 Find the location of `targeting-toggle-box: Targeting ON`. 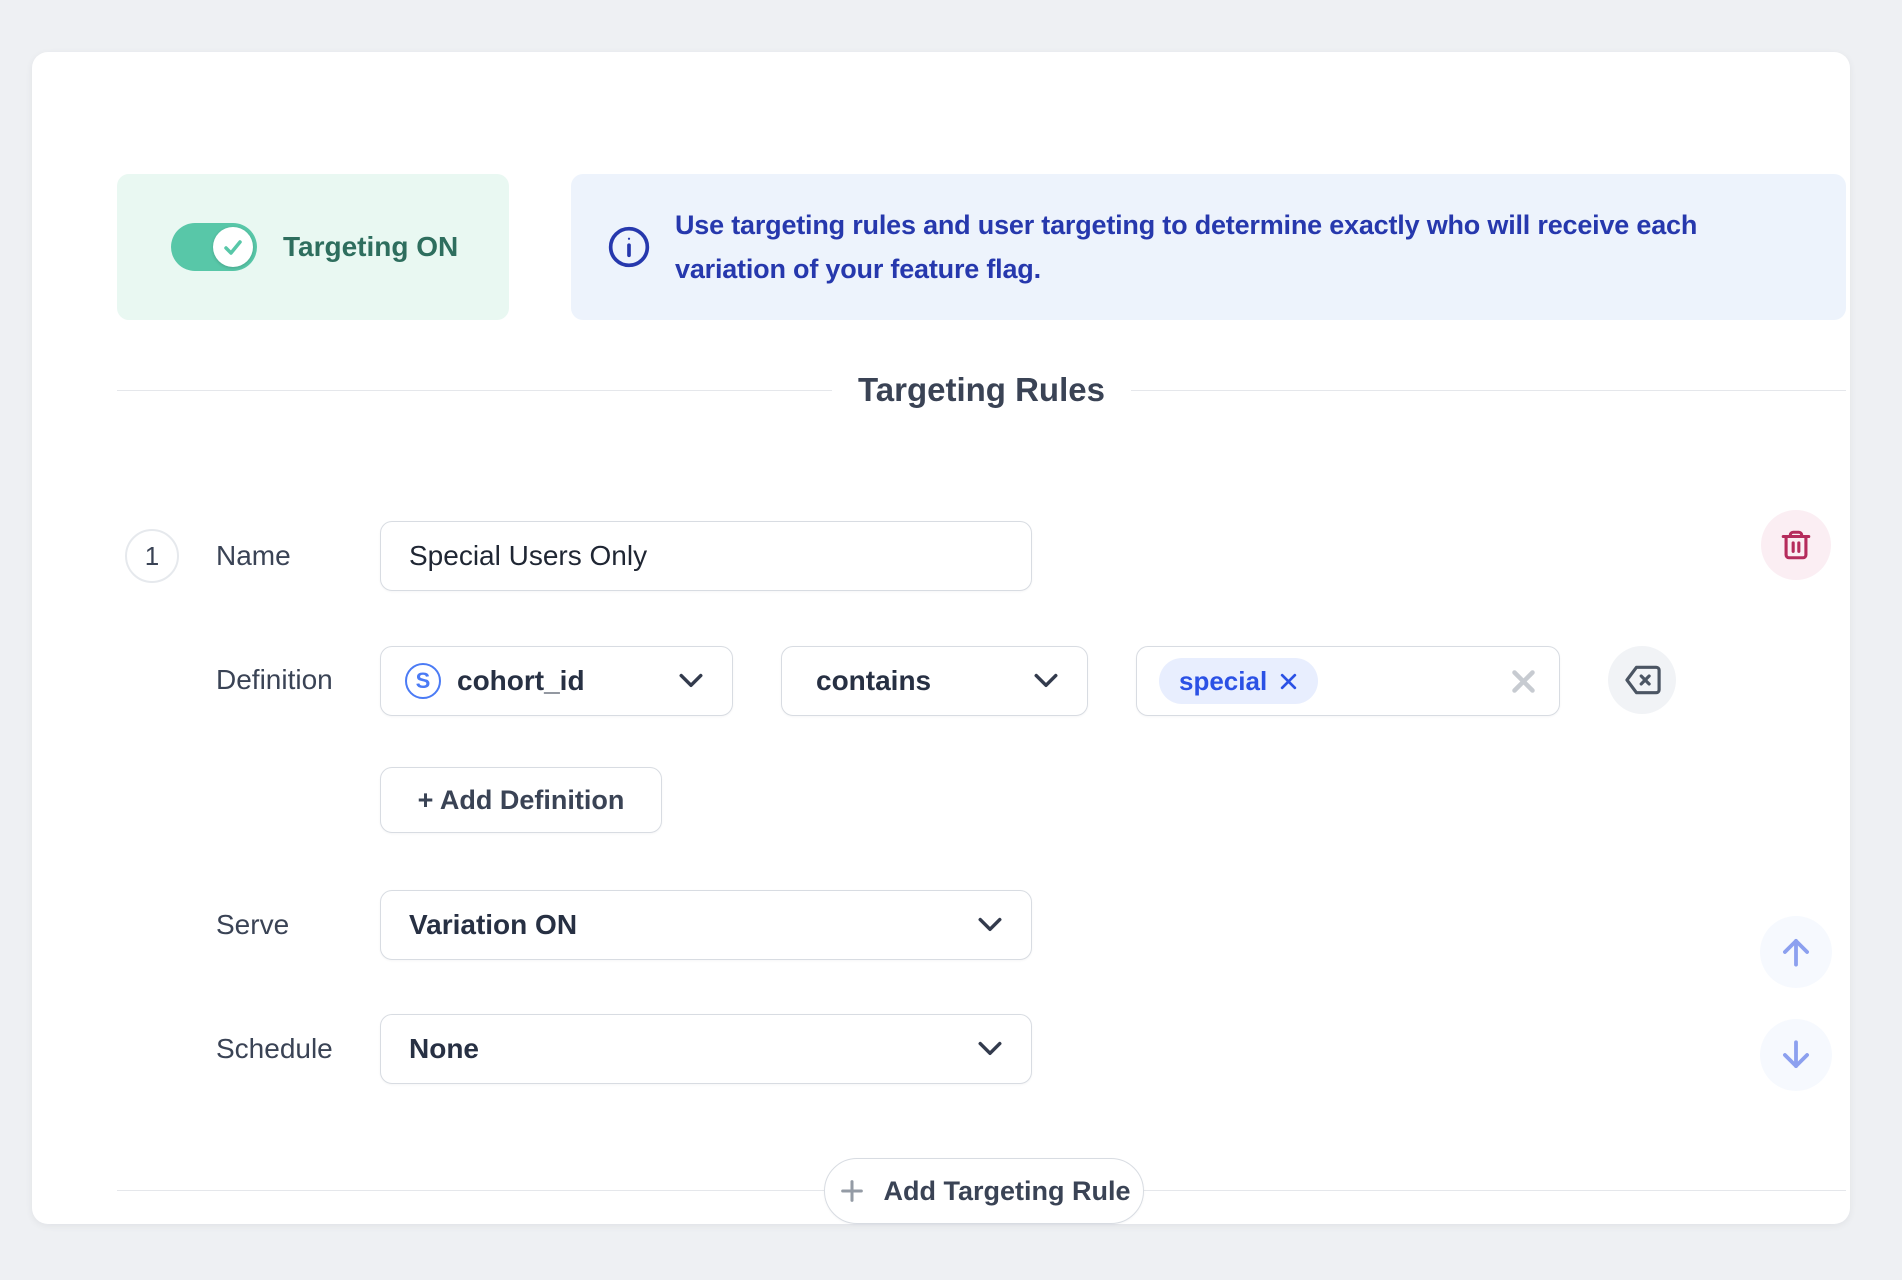

targeting-toggle-box: Targeting ON is located at coordinates (313, 247).